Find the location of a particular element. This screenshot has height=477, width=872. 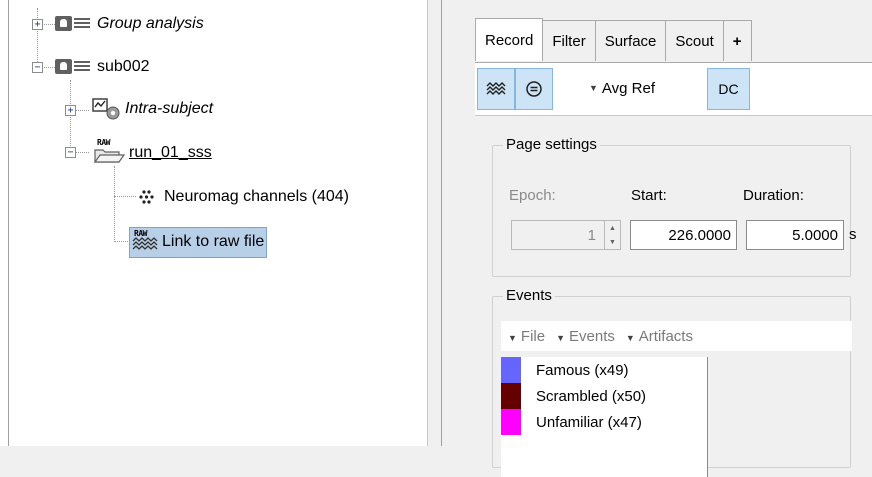

duration-unit: s is located at coordinates (853, 234).